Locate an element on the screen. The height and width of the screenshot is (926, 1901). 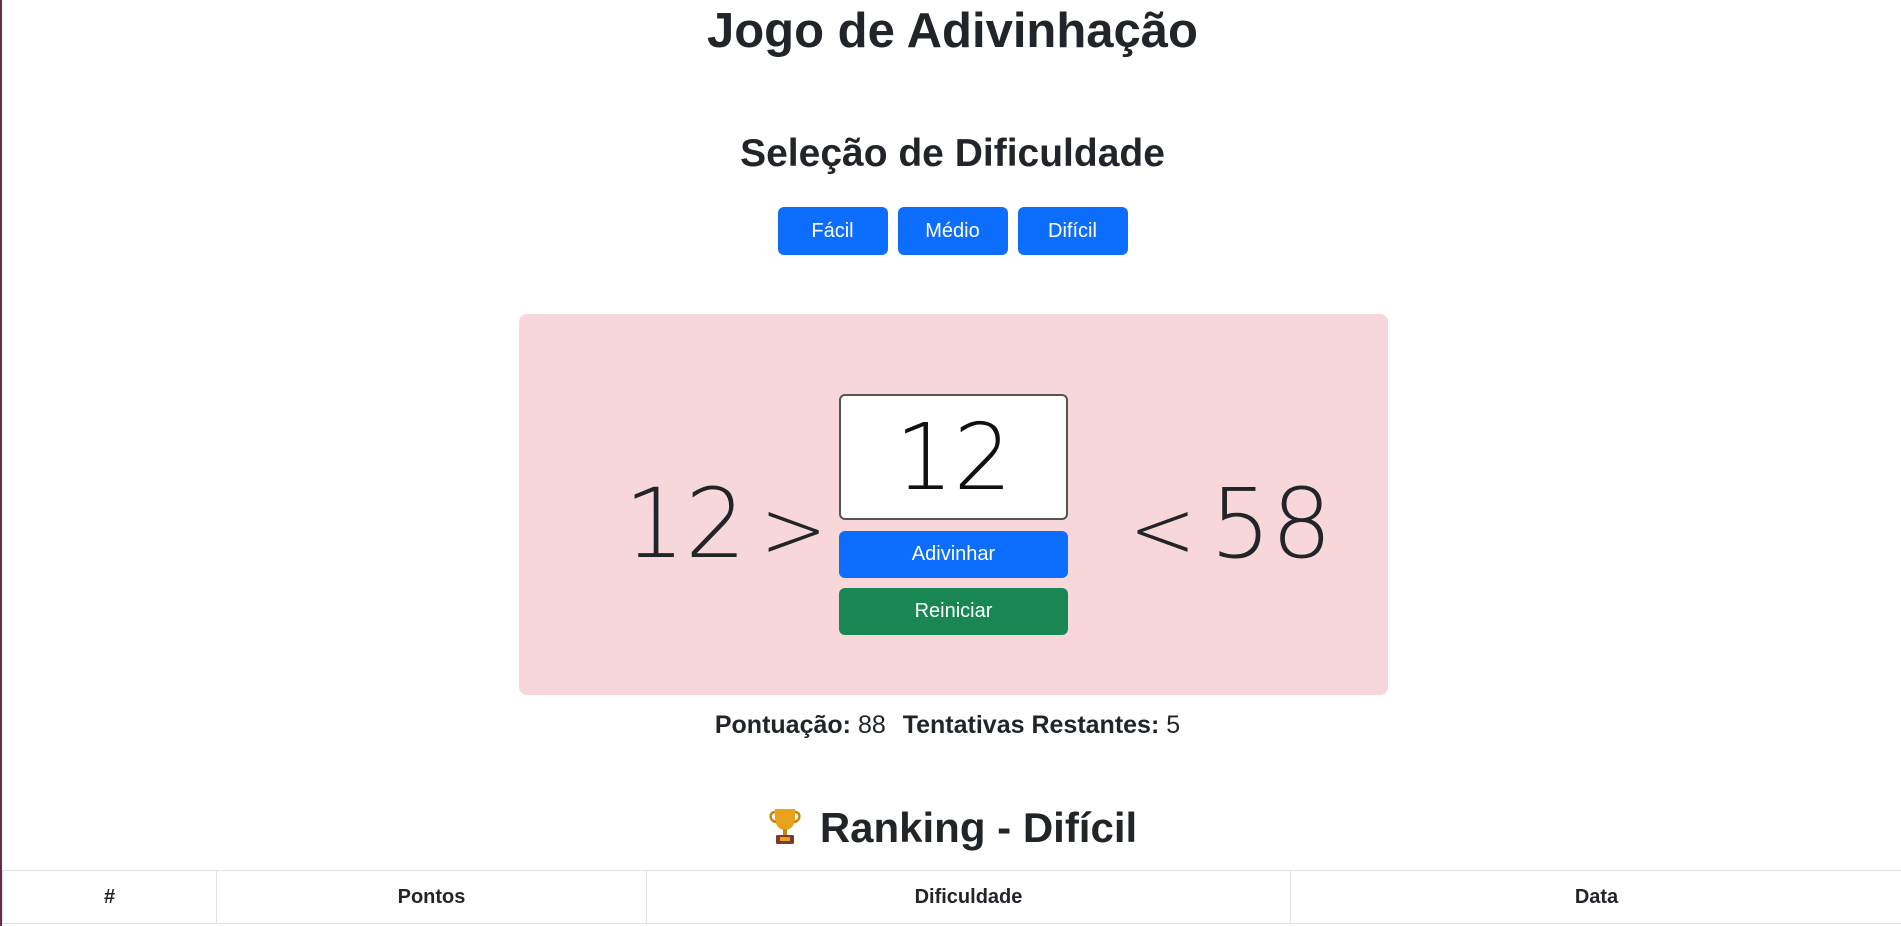
greater-than-symbol: > is located at coordinates (794, 529).